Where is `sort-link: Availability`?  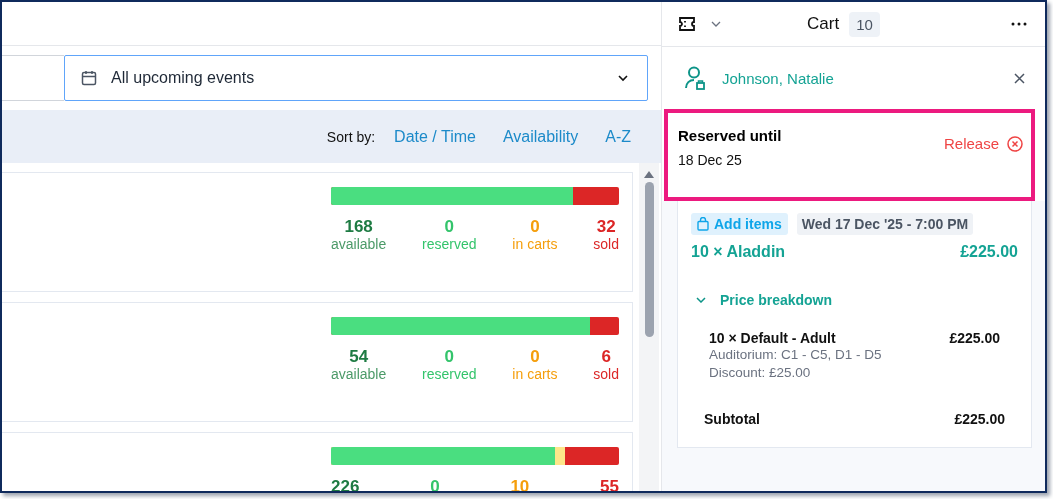 sort-link: Availability is located at coordinates (540, 136).